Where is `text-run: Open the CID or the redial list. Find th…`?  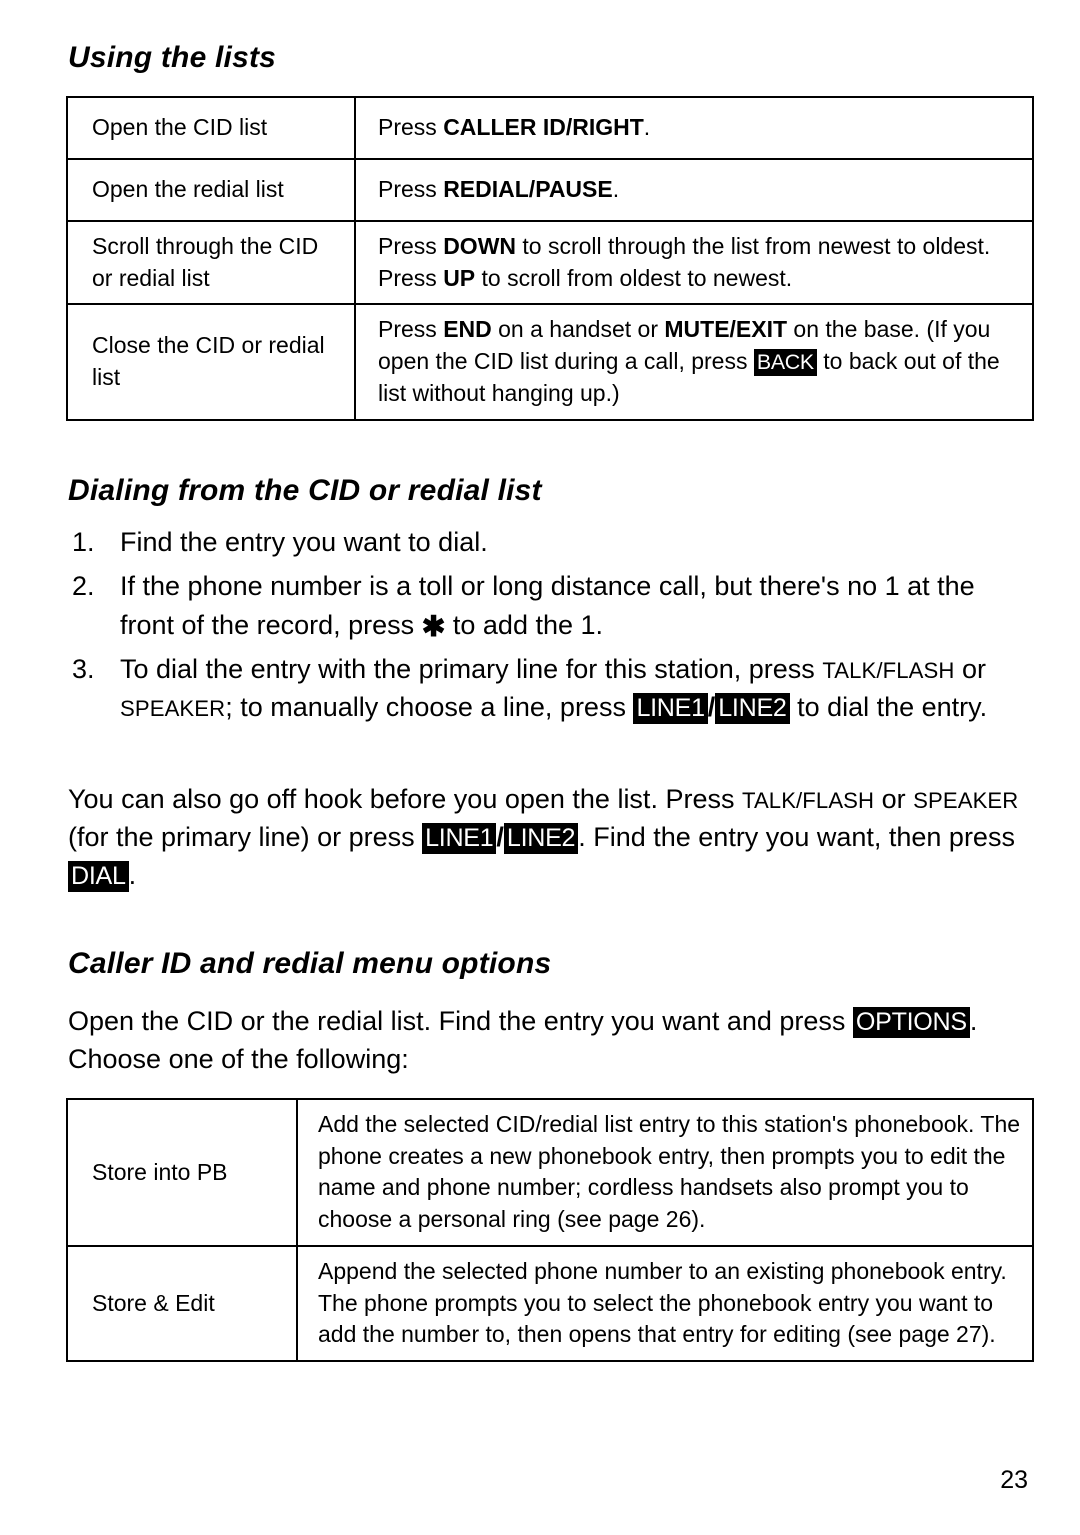
text-run: Open the CID or the redial list. Find th… is located at coordinates (460, 1021).